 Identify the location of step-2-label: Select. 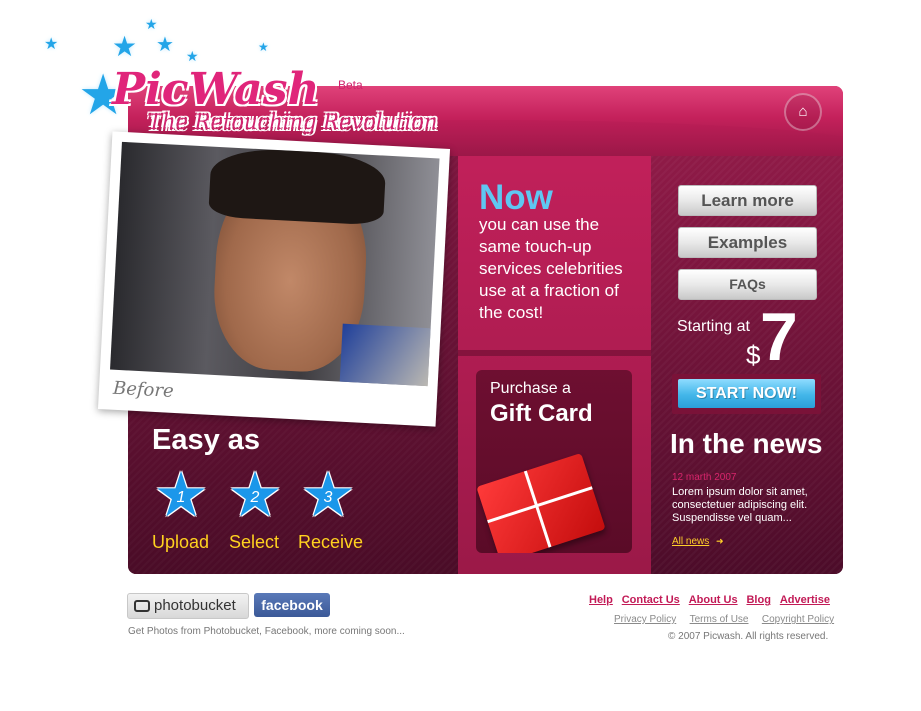
(254, 542).